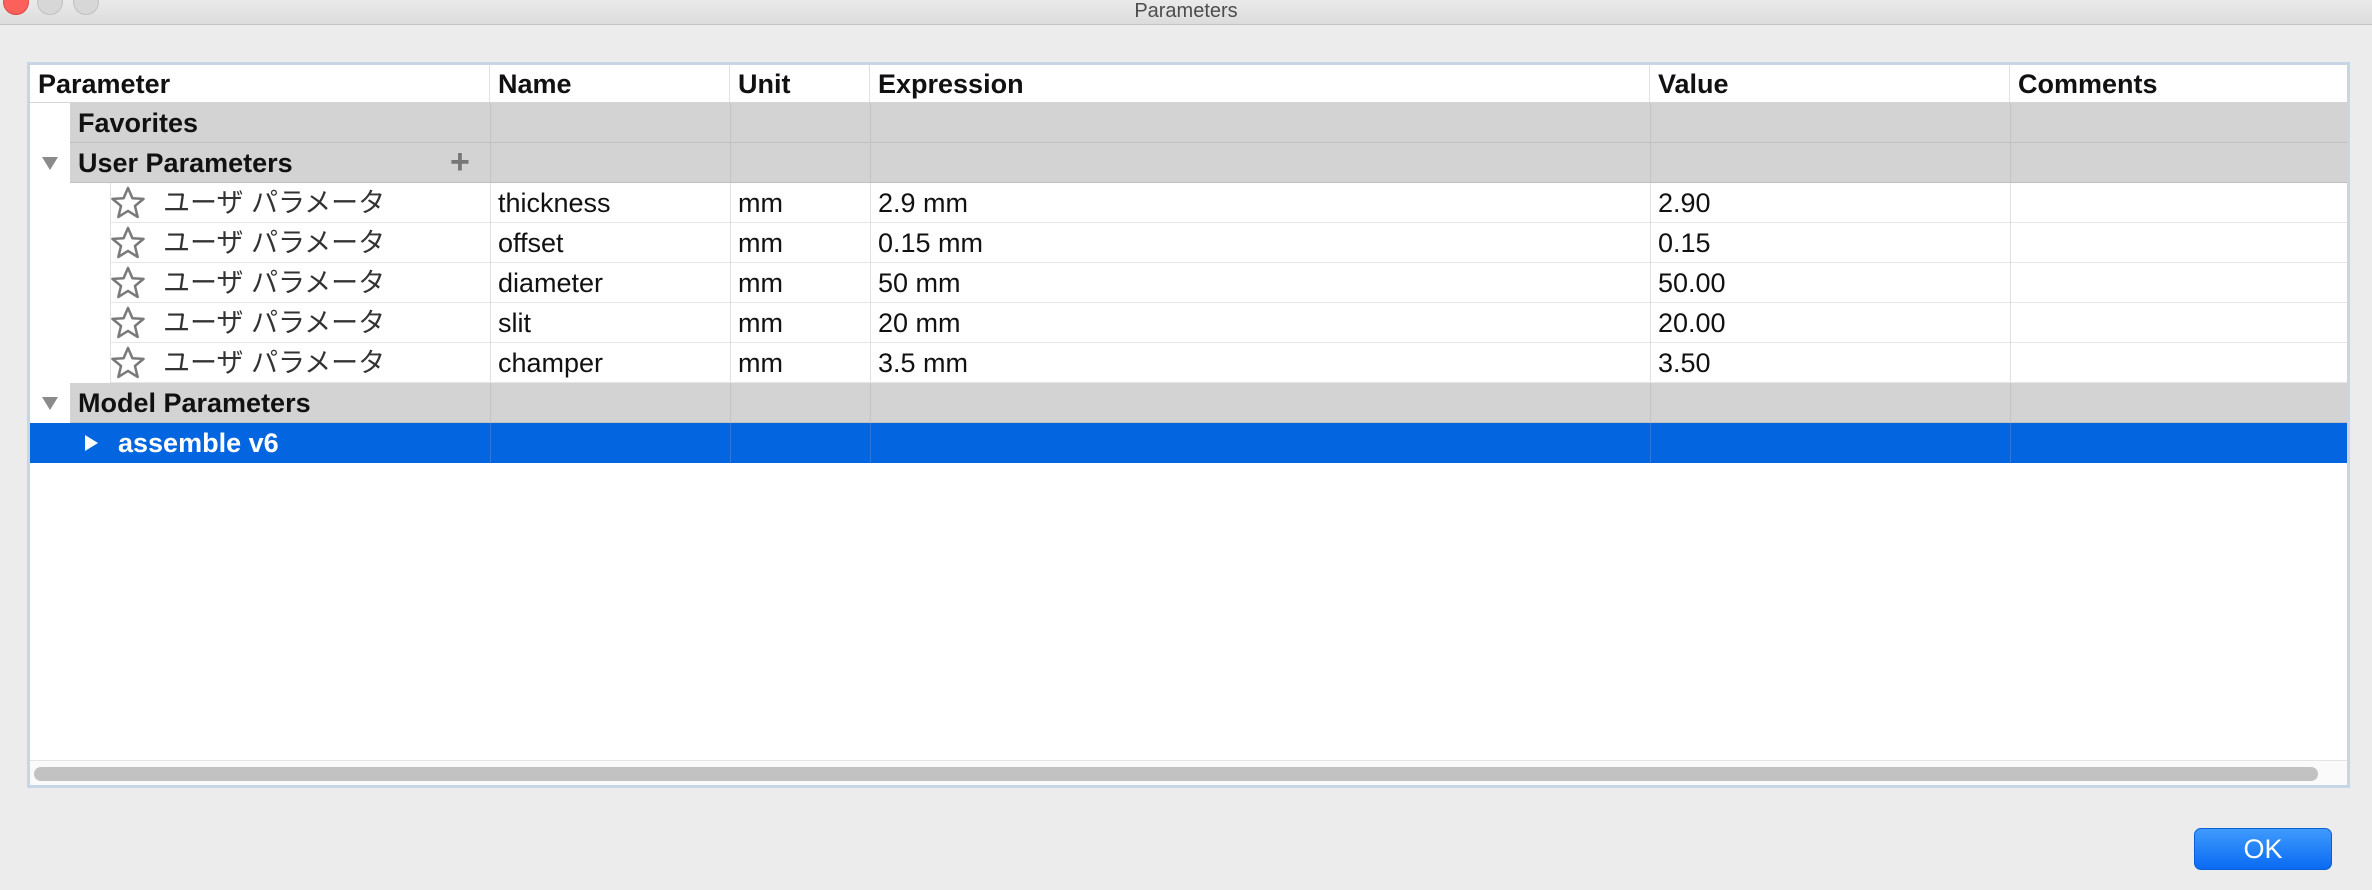  Describe the element at coordinates (610, 203) in the screenshot. I see `parameter-name: thickness` at that location.